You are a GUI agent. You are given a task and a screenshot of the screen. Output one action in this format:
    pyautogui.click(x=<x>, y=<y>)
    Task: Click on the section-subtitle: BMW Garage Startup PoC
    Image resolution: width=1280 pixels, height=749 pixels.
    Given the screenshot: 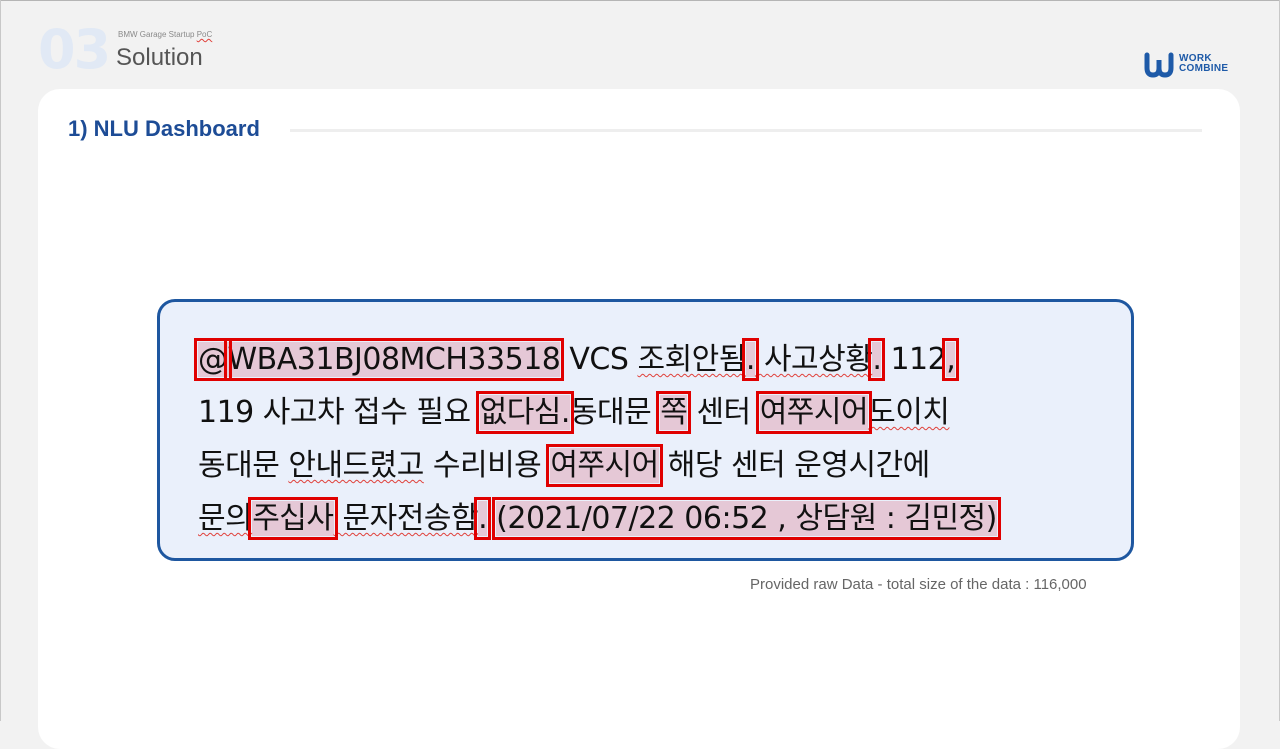 What is the action you would take?
    pyautogui.click(x=165, y=34)
    